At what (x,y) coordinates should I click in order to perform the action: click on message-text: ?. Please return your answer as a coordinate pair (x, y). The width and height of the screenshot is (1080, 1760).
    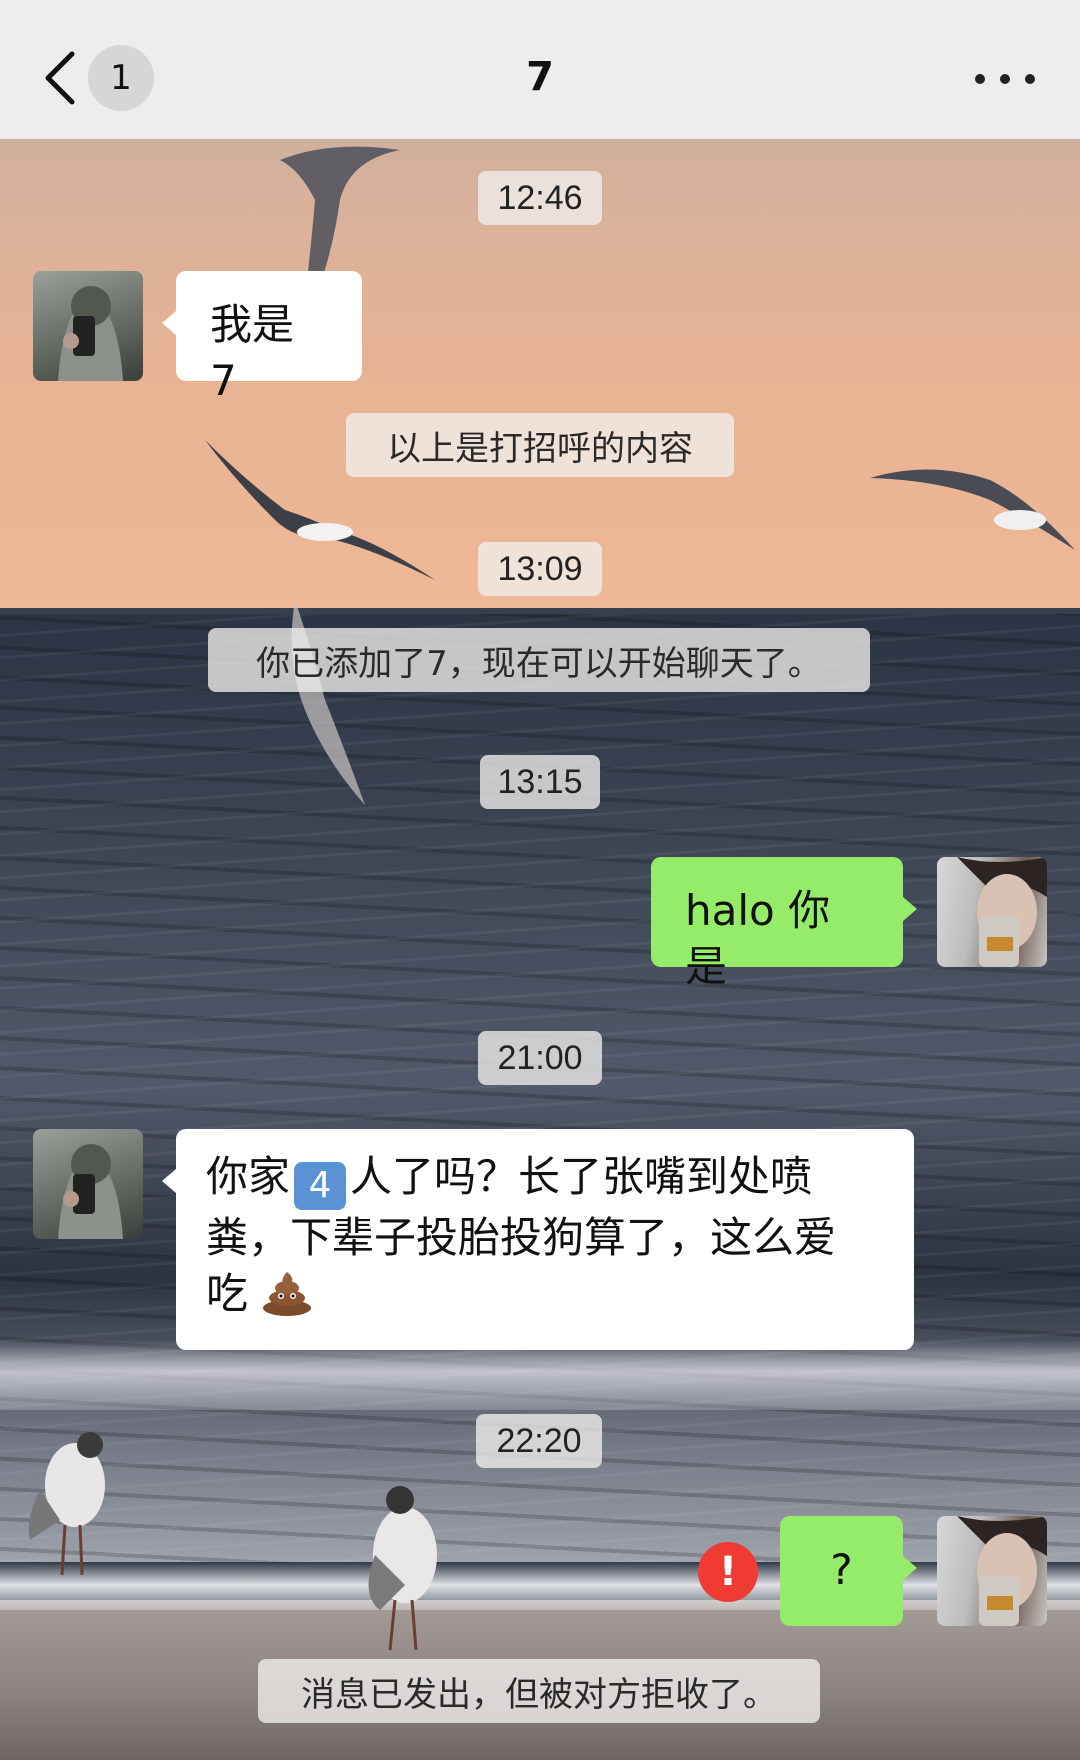
    Looking at the image, I should click on (841, 1569).